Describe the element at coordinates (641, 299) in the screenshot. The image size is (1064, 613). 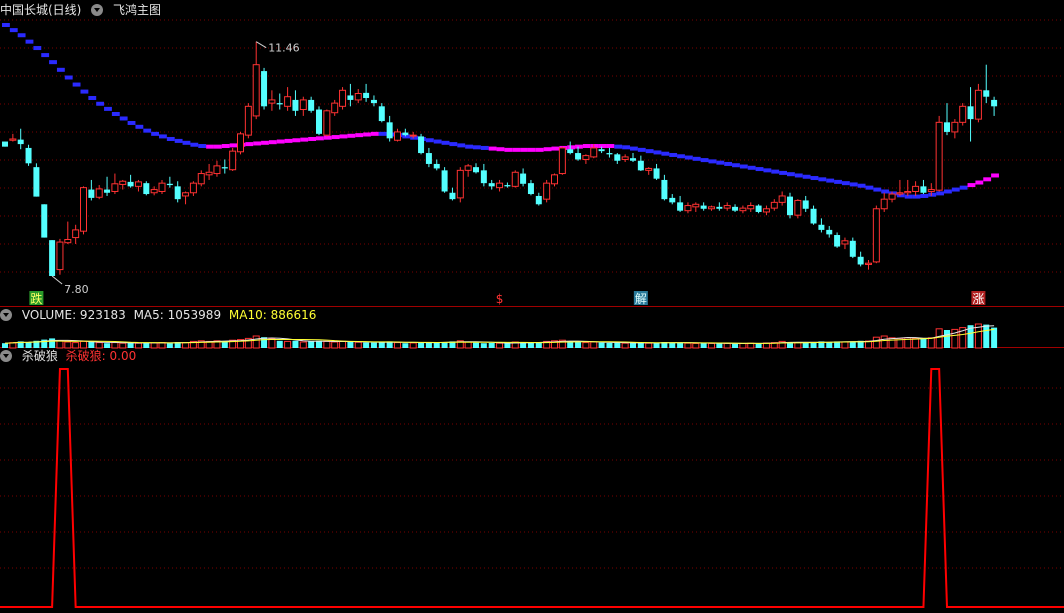
I see `signal-badge: 解` at that location.